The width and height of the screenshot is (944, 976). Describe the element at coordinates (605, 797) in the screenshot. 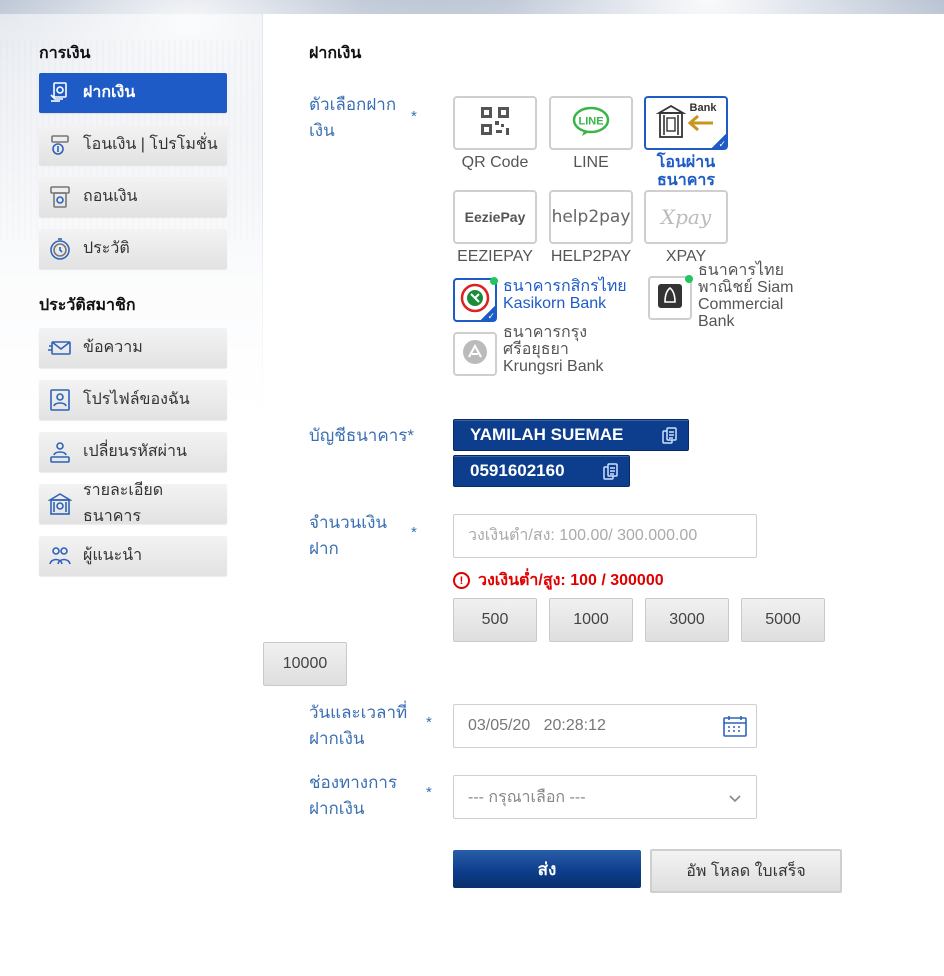

I see `channel-select: --- กรุณาเลือก ---` at that location.